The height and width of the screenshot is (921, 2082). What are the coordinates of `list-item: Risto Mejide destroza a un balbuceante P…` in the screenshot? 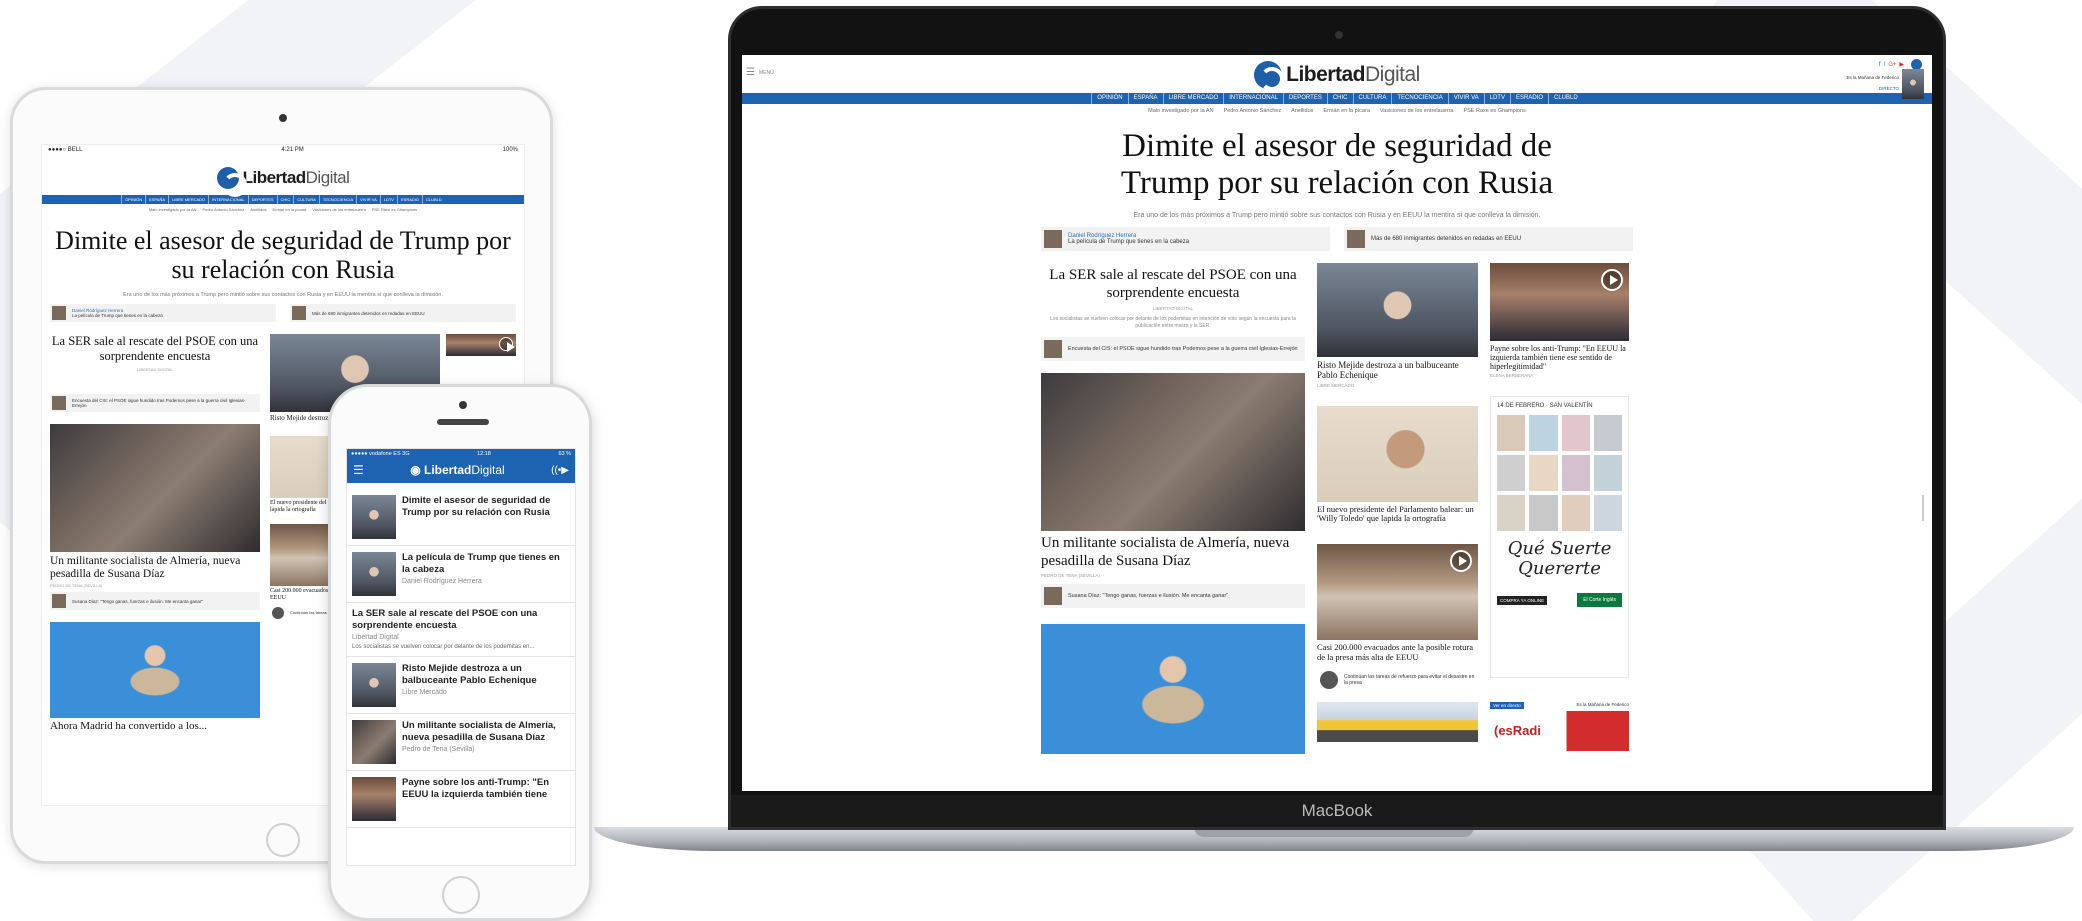 It's located at (461, 686).